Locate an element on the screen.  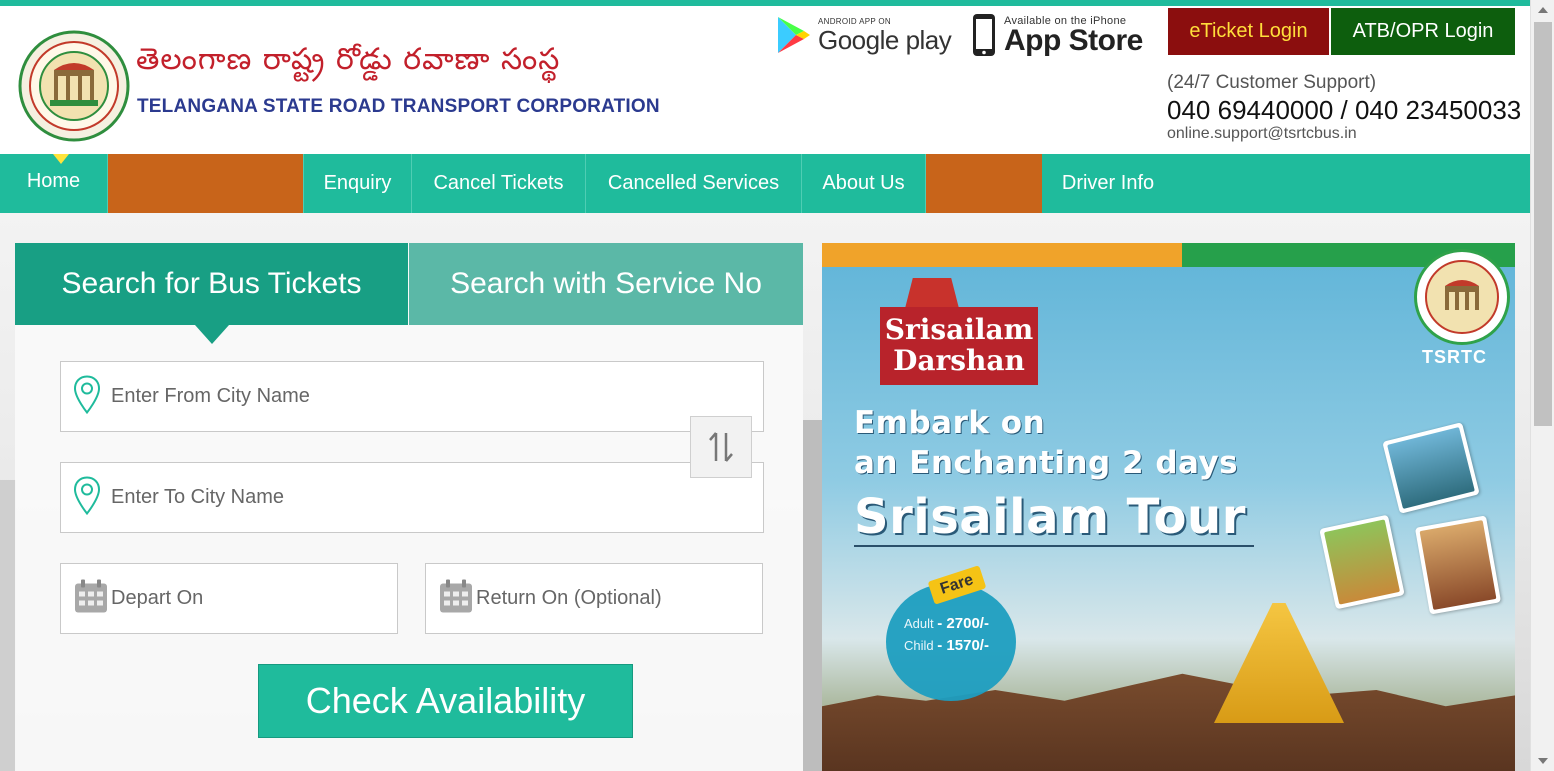
customer-support-email: online.support@tsrtcbus.in is located at coordinates (1262, 134).